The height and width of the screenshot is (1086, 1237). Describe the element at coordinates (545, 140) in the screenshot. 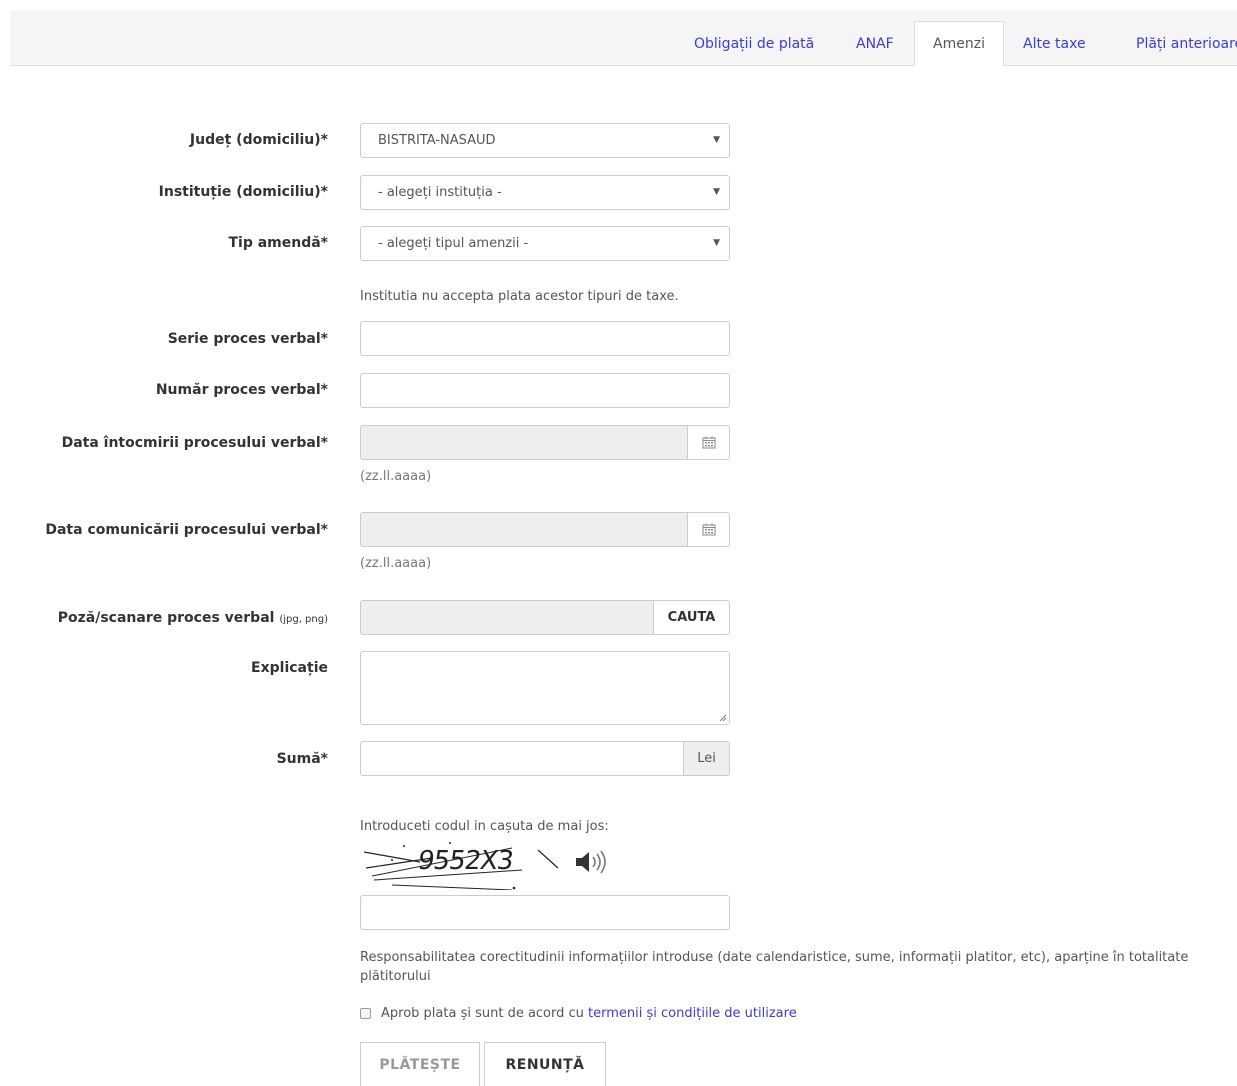

I see `judet-select: BISTRITA-NASAUD ▼` at that location.